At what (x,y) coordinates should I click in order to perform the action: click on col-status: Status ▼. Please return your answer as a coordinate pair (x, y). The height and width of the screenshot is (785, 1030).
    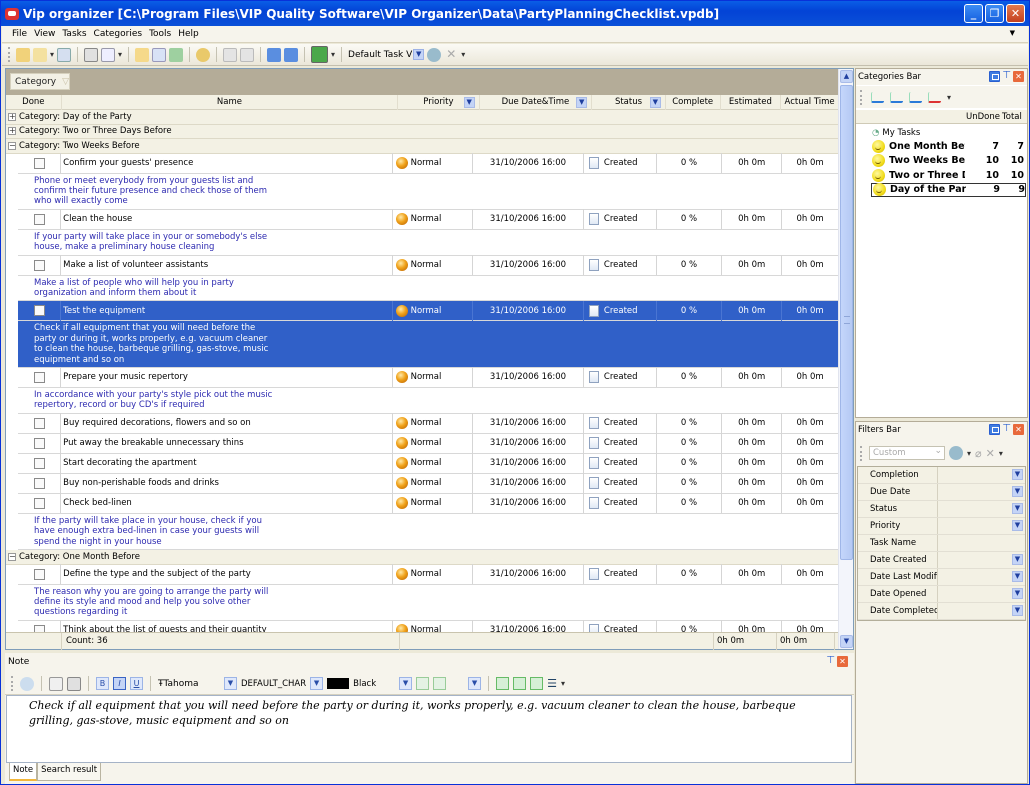
    Looking at the image, I should click on (629, 102).